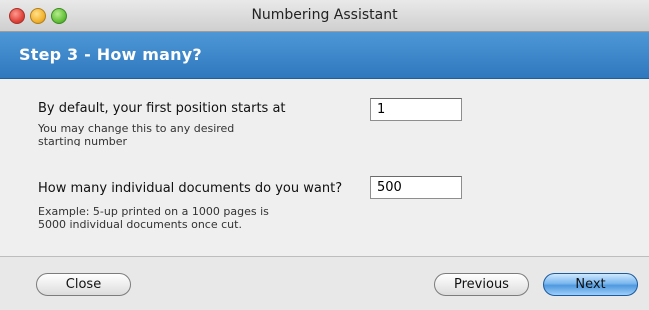  What do you see at coordinates (110, 54) in the screenshot?
I see `step-title: Step 3 - How many?` at bounding box center [110, 54].